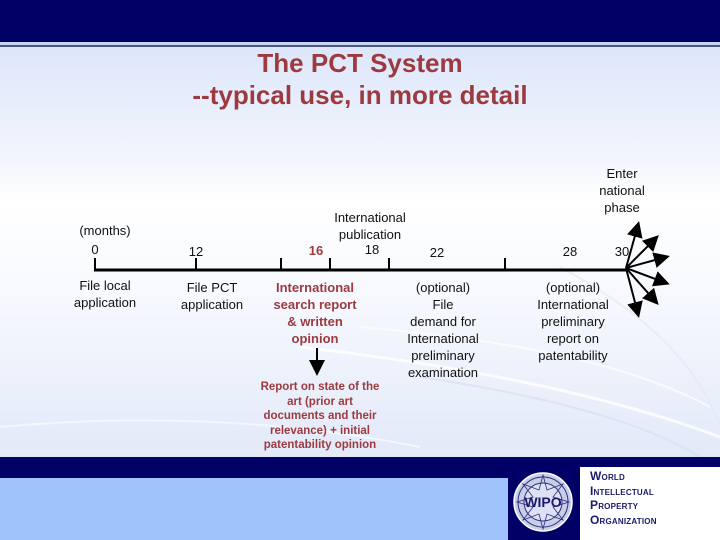 Image resolution: width=720 pixels, height=540 pixels. I want to click on tick-label-30: 30, so click(622, 251).